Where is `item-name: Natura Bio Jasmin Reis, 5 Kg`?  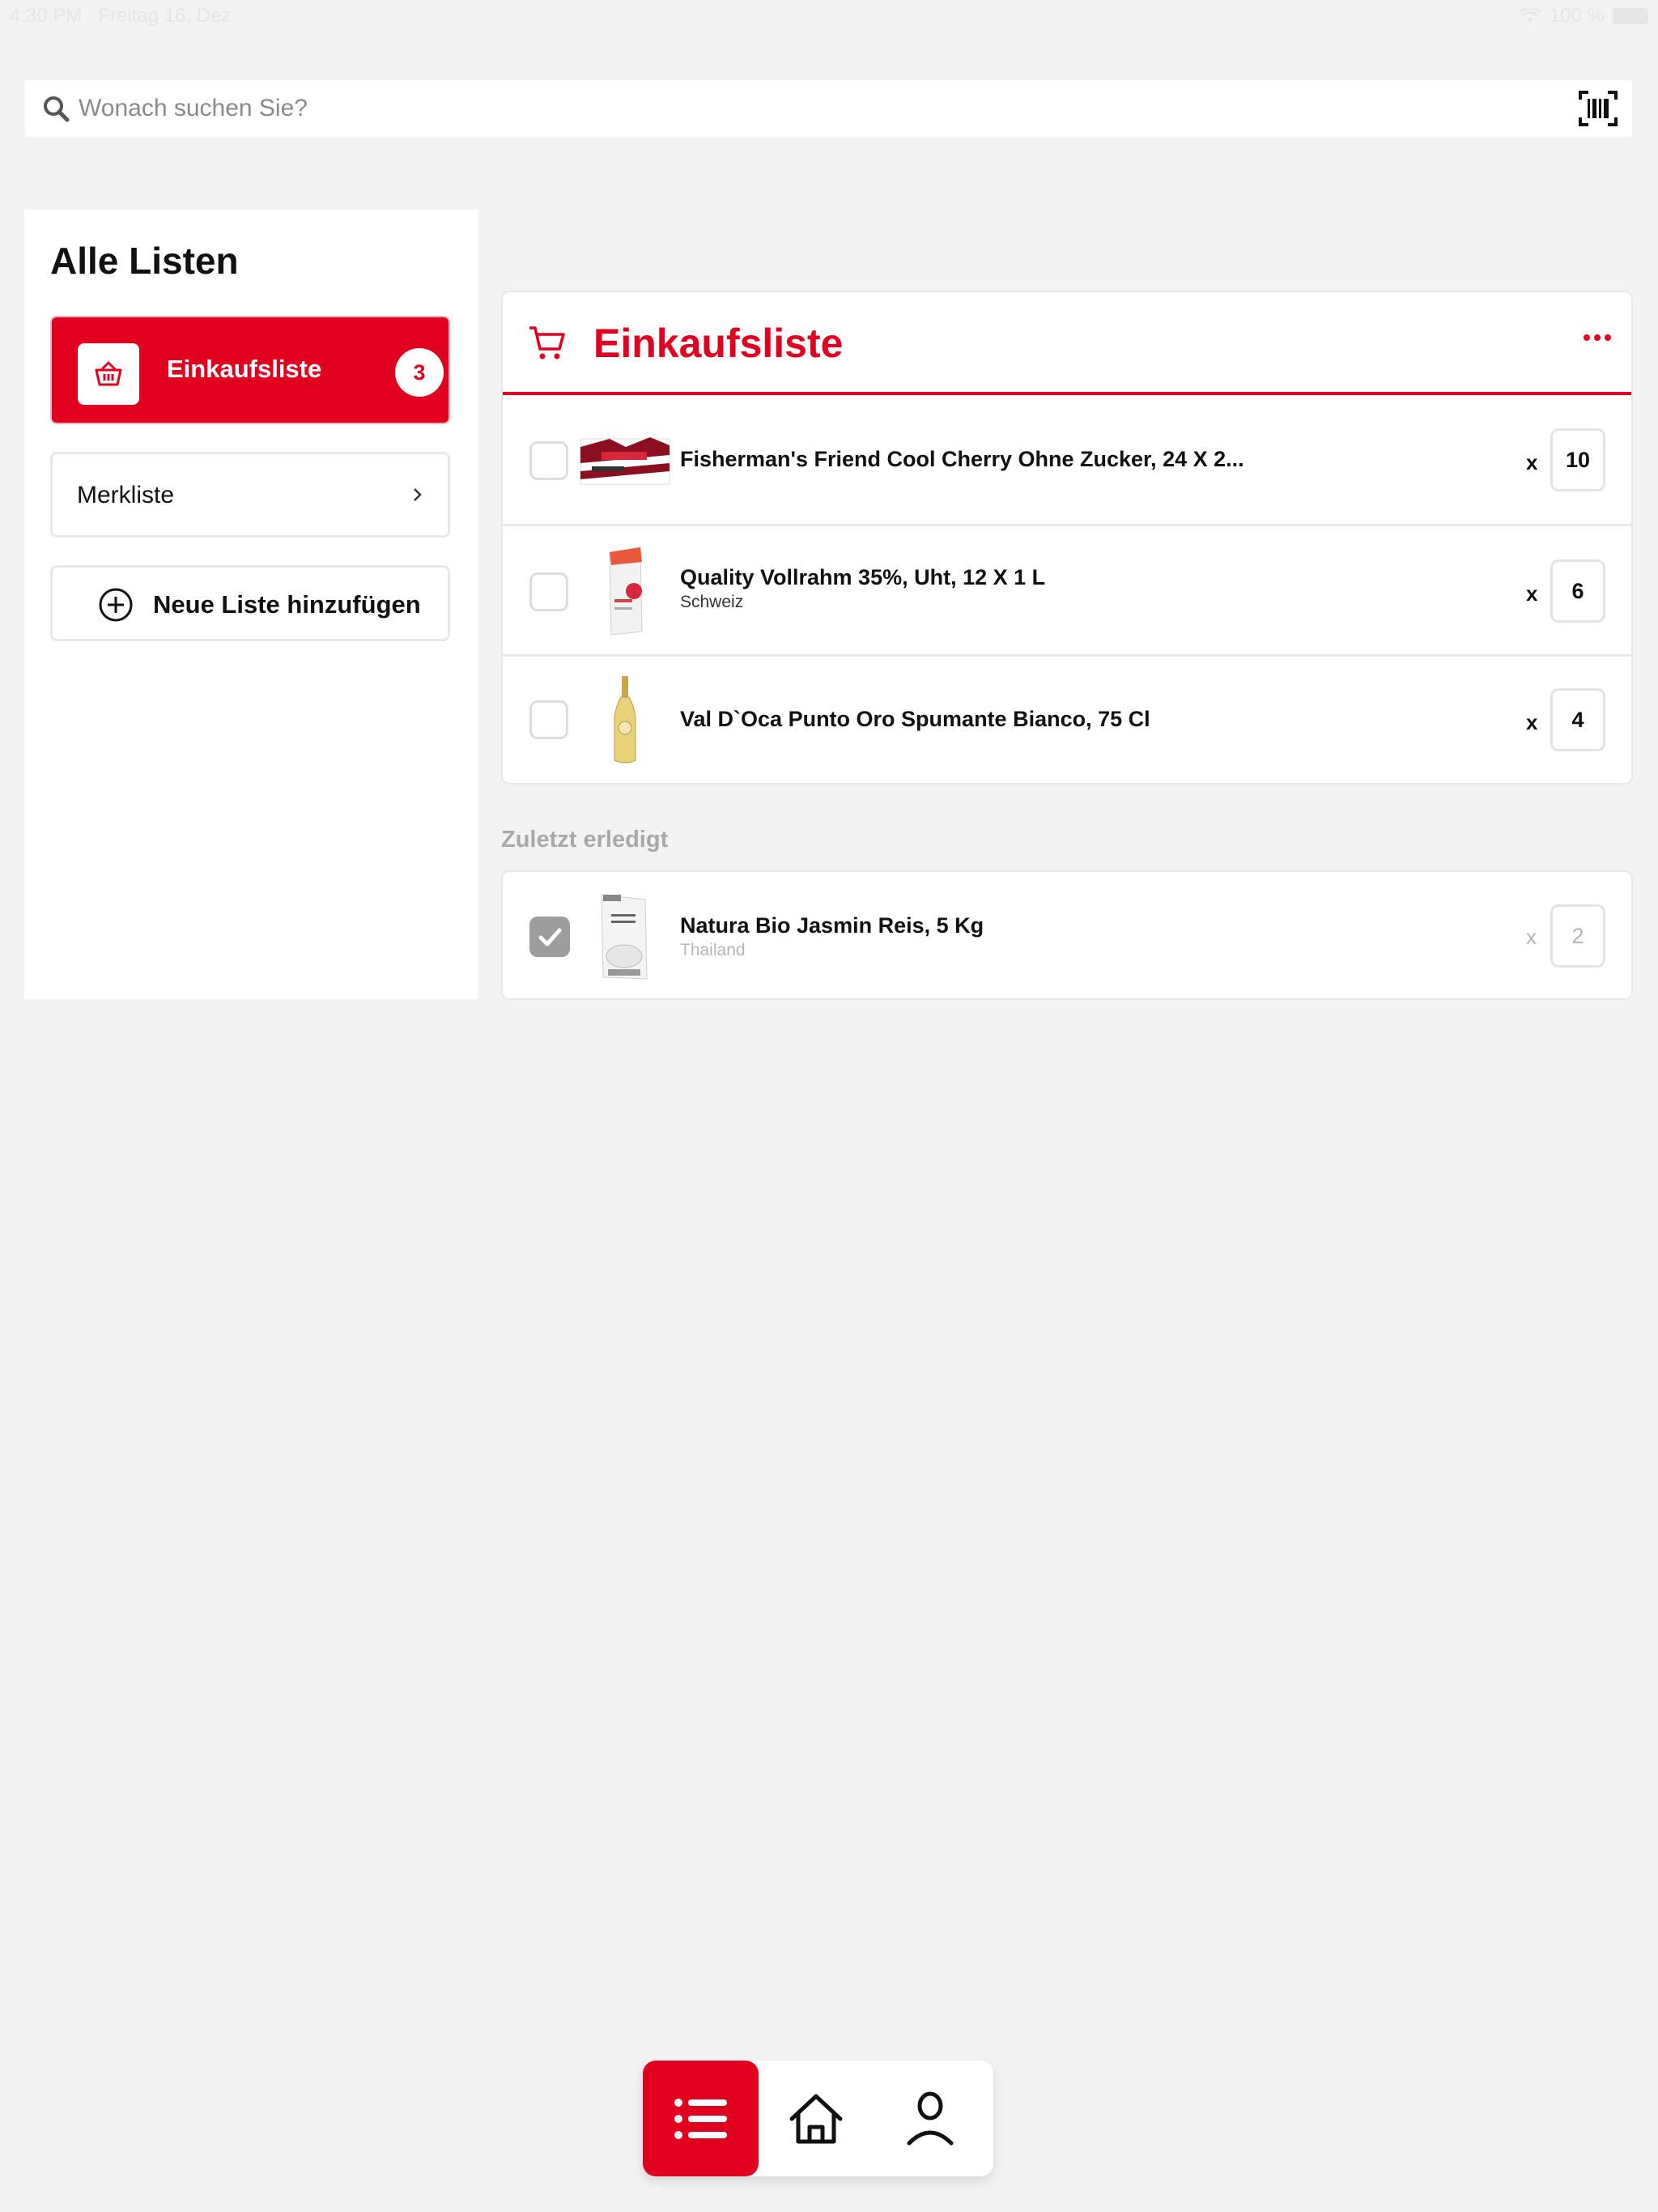
item-name: Natura Bio Jasmin Reis, 5 Kg is located at coordinates (832, 926).